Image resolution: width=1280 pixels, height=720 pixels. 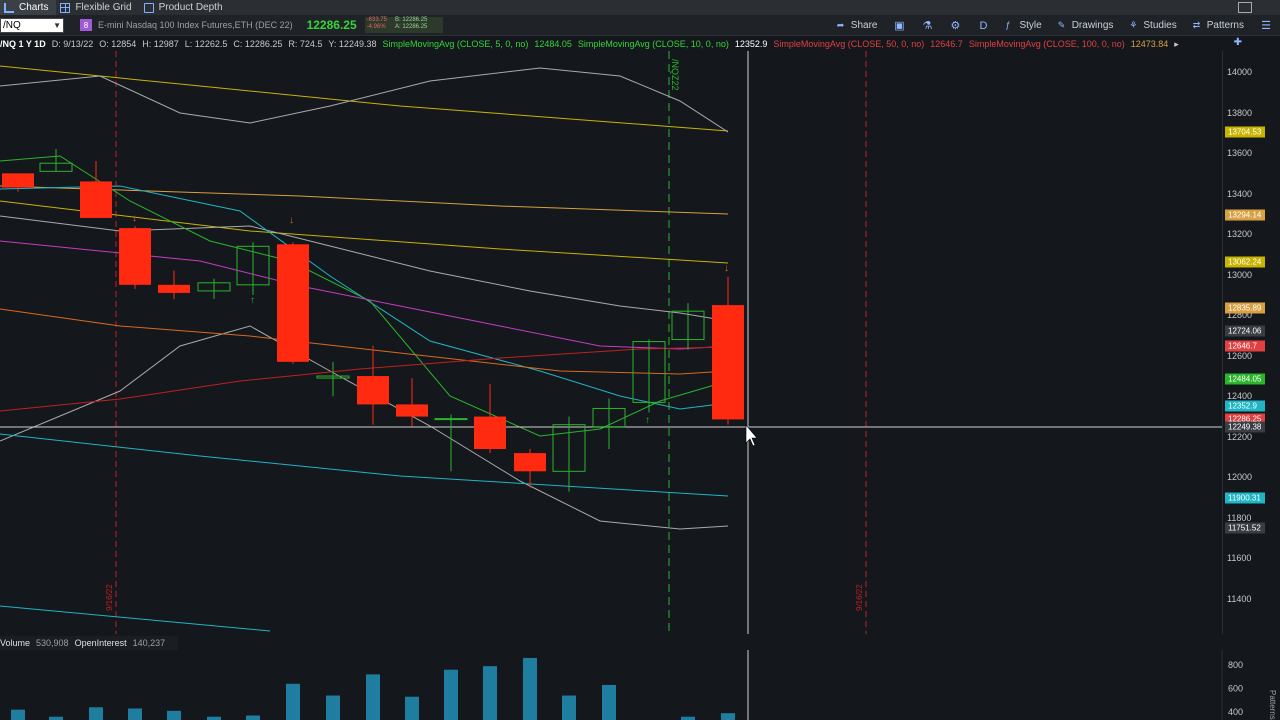 I want to click on symbol-link-icon: 8, so click(x=86, y=25).